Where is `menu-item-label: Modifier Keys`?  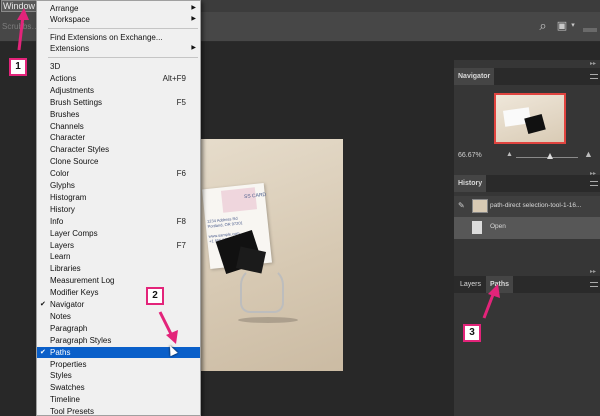 menu-item-label: Modifier Keys is located at coordinates (74, 293).